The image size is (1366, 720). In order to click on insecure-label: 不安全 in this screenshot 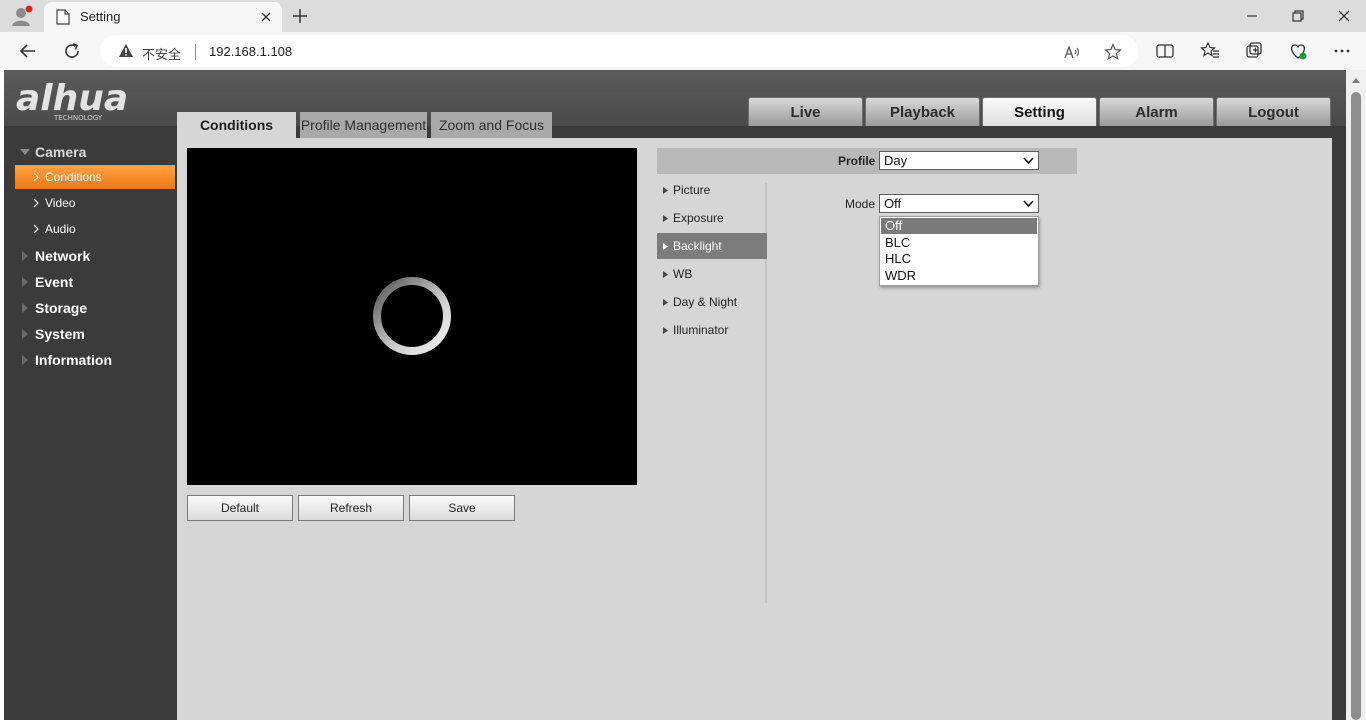, I will do `click(162, 54)`.